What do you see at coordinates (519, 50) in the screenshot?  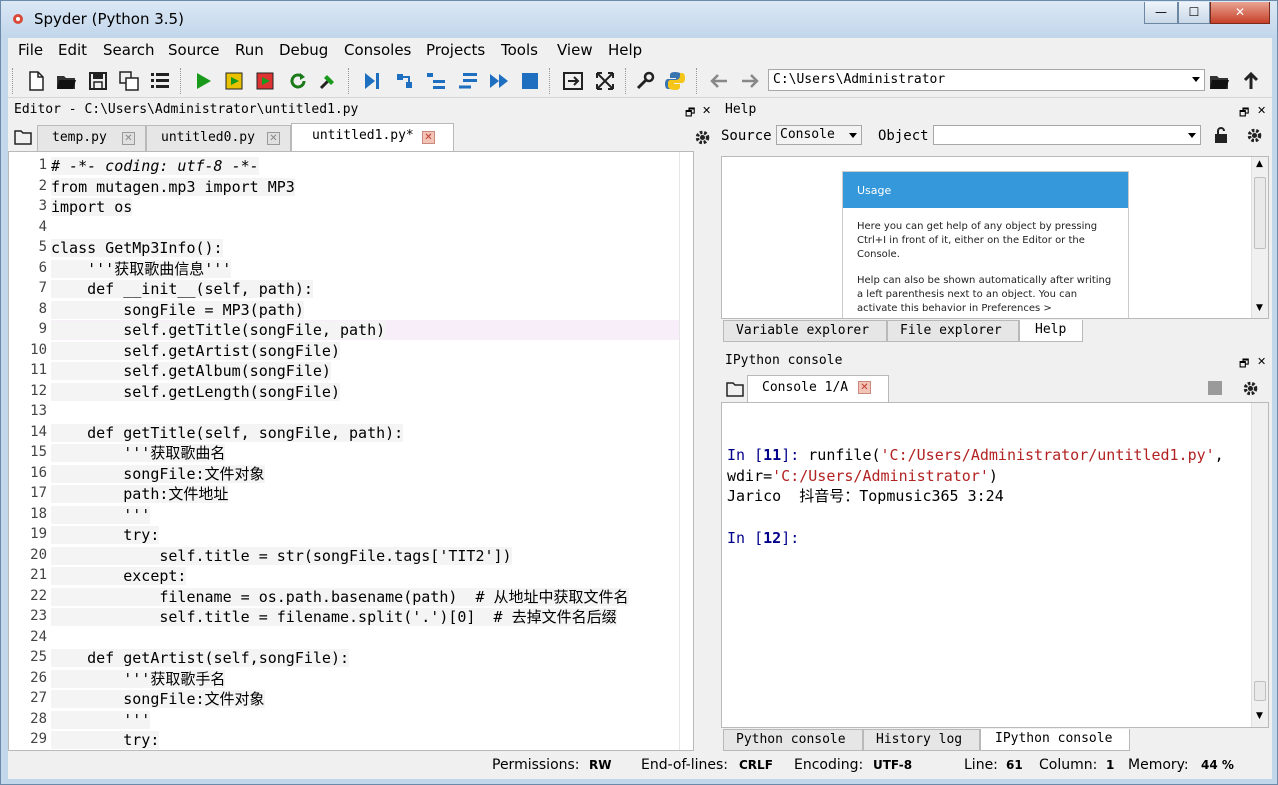 I see `menu-tools: Tools` at bounding box center [519, 50].